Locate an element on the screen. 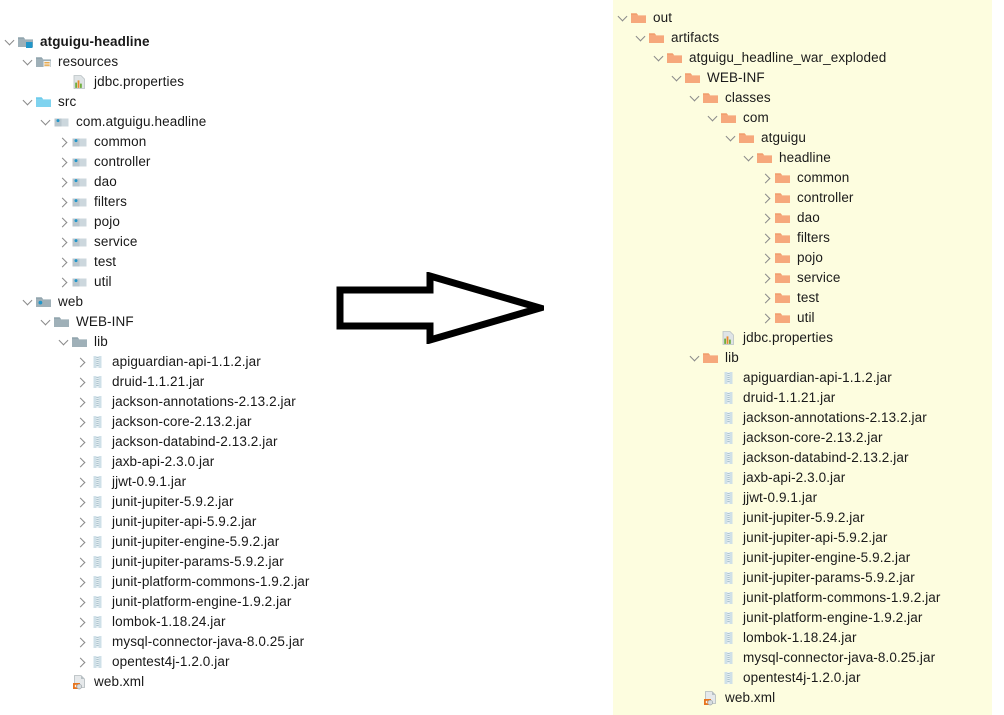  tree-row: pojo is located at coordinates (802, 258).